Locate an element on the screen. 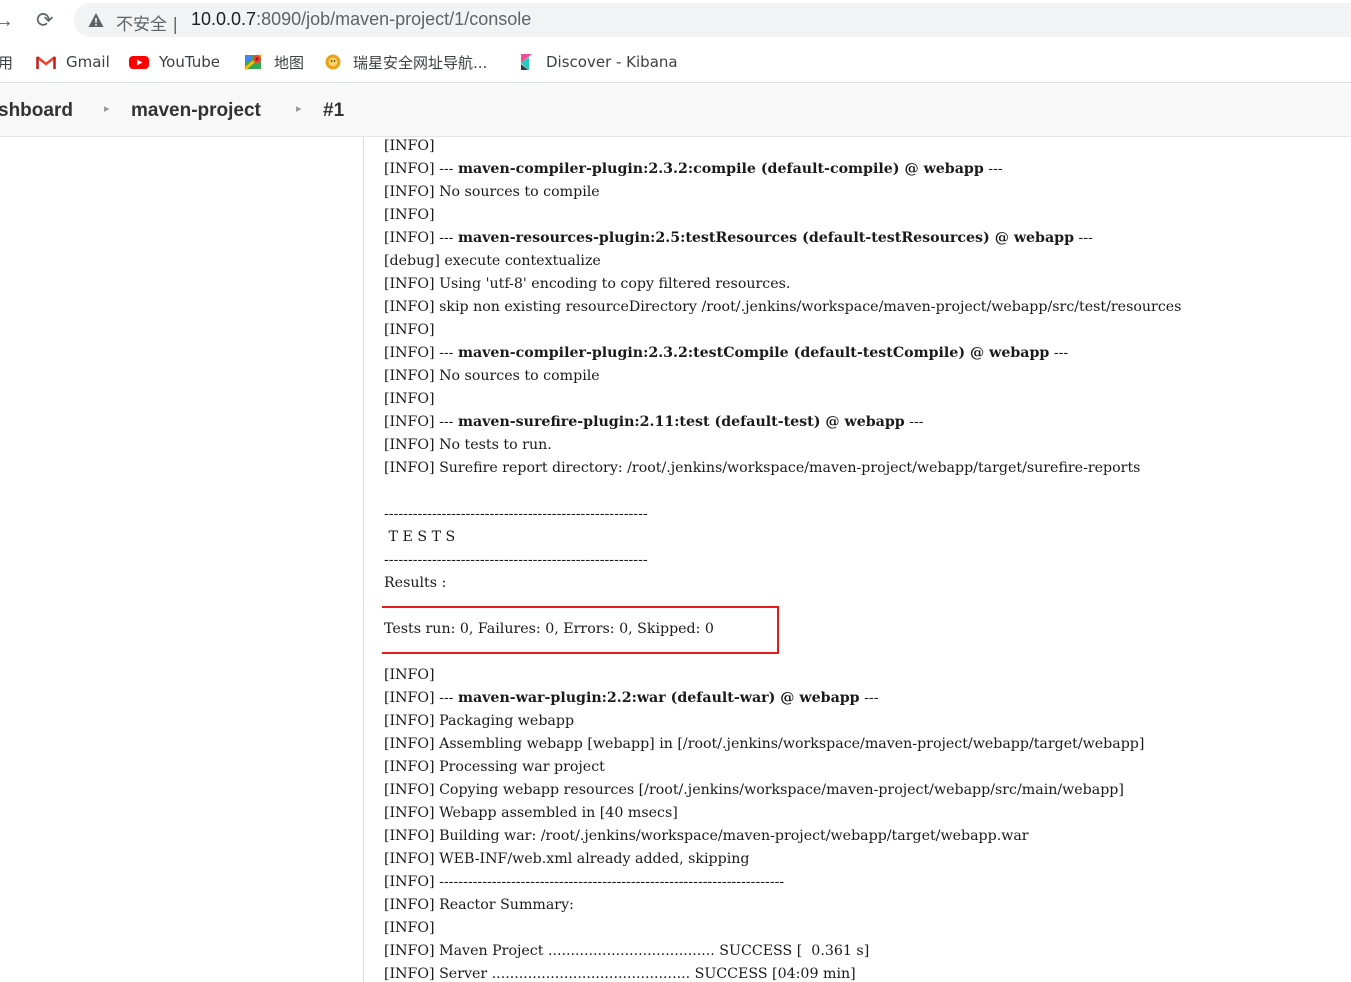 The width and height of the screenshot is (1351, 982). bookmark-label: Gmail is located at coordinates (88, 62).